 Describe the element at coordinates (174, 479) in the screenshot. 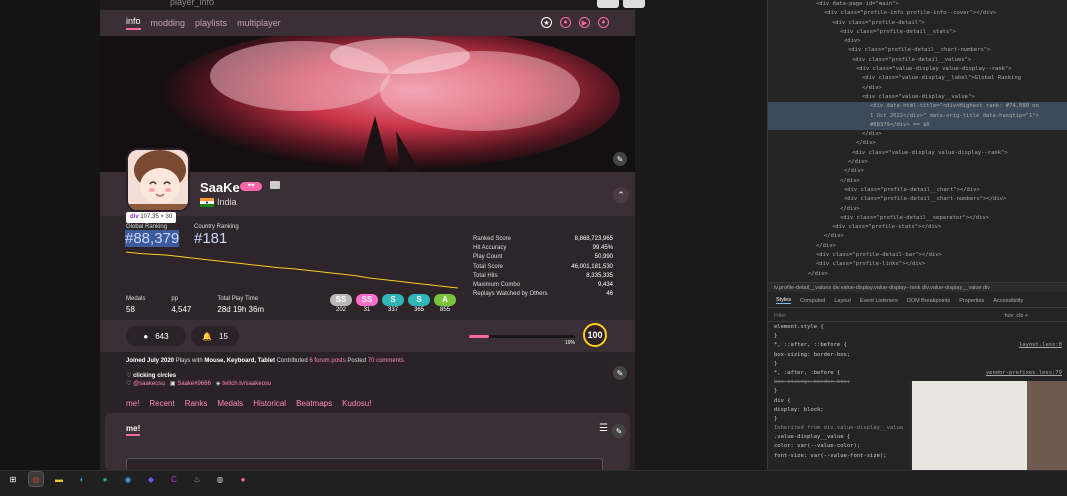

I see `canva-icon: C` at that location.